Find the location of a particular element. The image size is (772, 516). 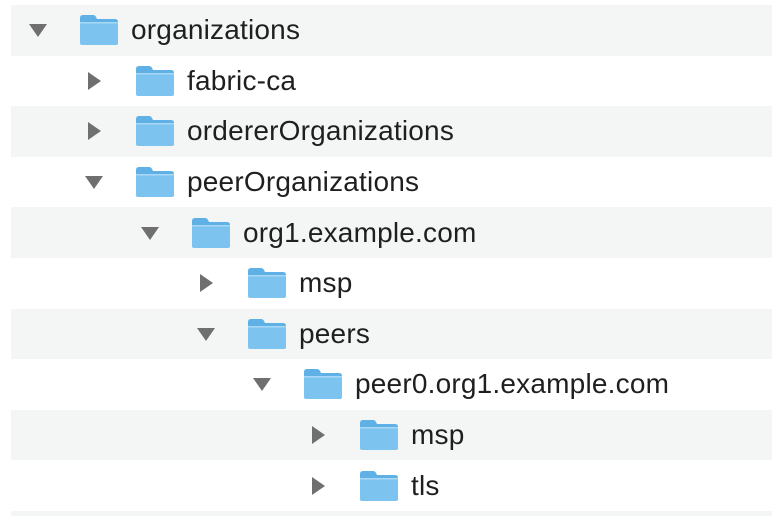

tree-row-peer-msp: msp is located at coordinates (391, 435).